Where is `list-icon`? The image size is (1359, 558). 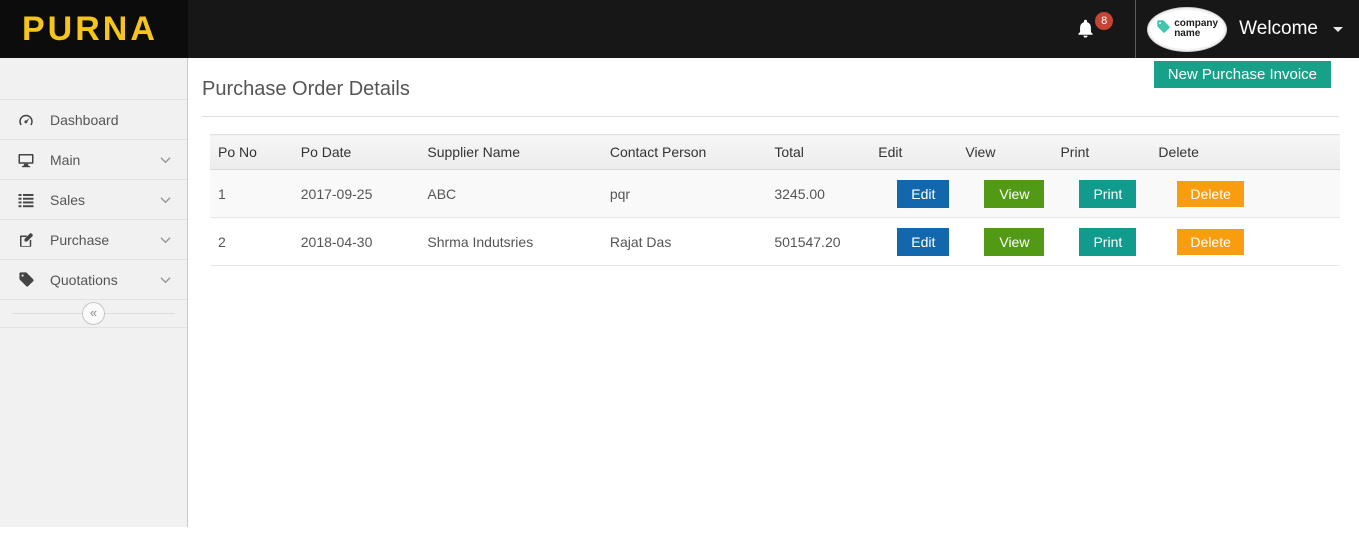
list-icon is located at coordinates (26, 200).